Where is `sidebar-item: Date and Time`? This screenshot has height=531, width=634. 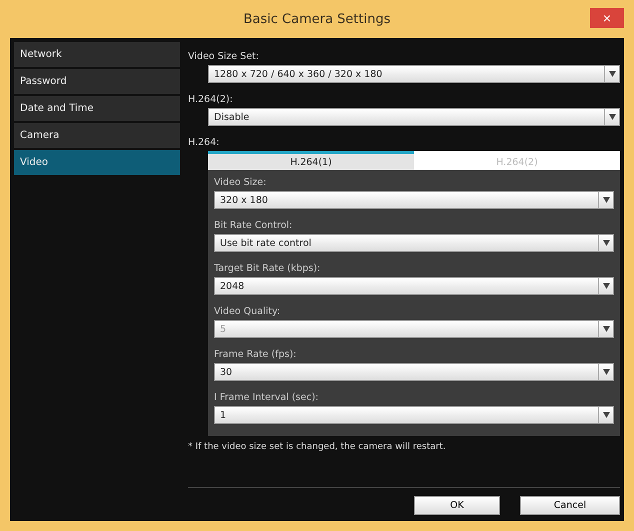 sidebar-item: Date and Time is located at coordinates (97, 108).